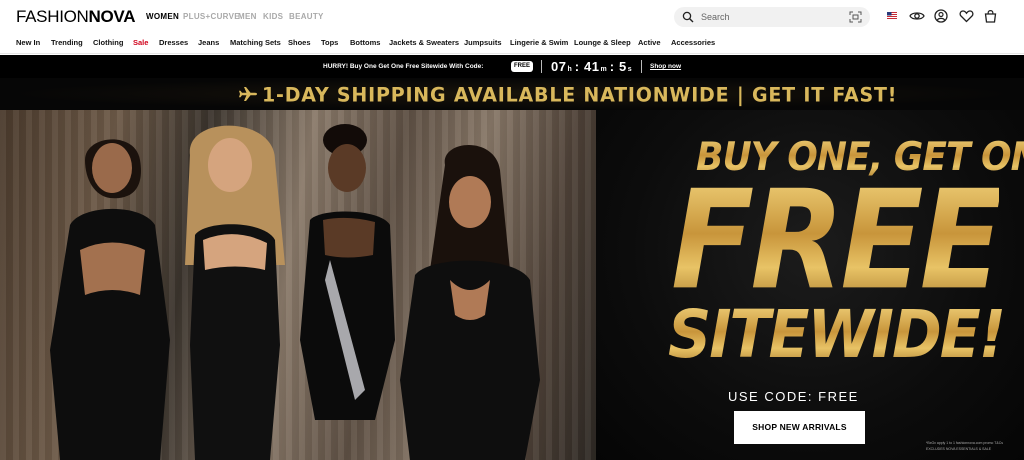 The height and width of the screenshot is (460, 1024). What do you see at coordinates (75, 17) in the screenshot?
I see `fashionnova-logo: FASHIONNOVA` at bounding box center [75, 17].